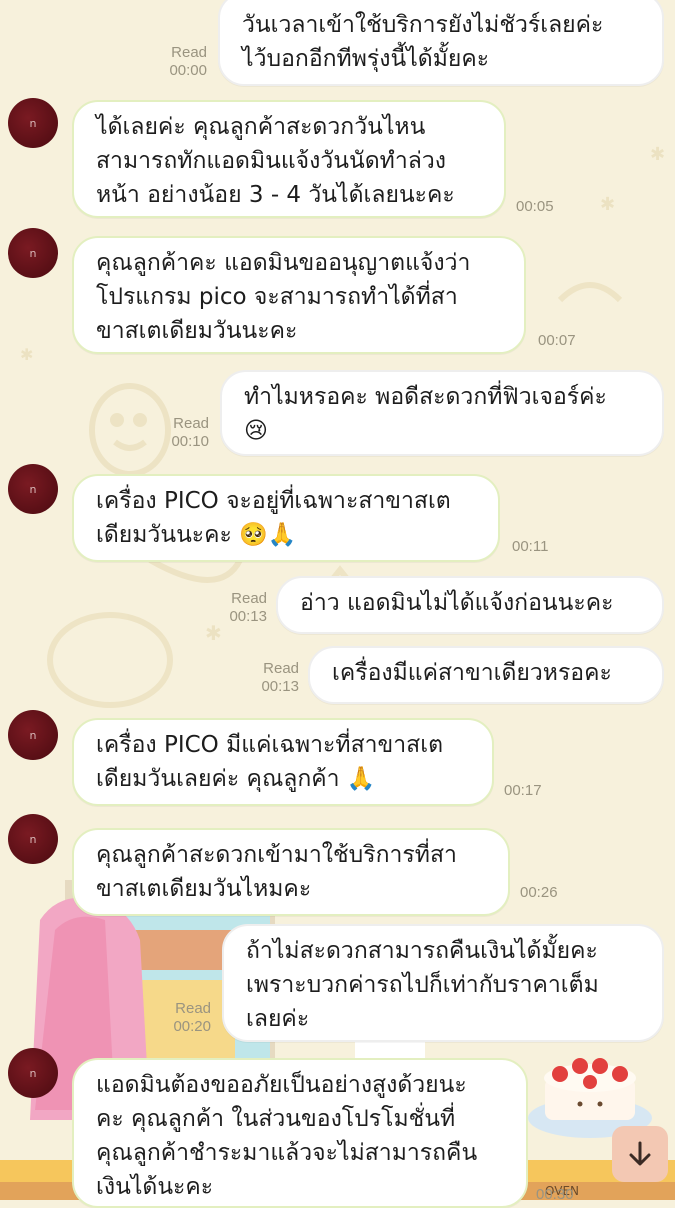 The image size is (675, 1208). I want to click on message-time: 00:20, so click(192, 1026).